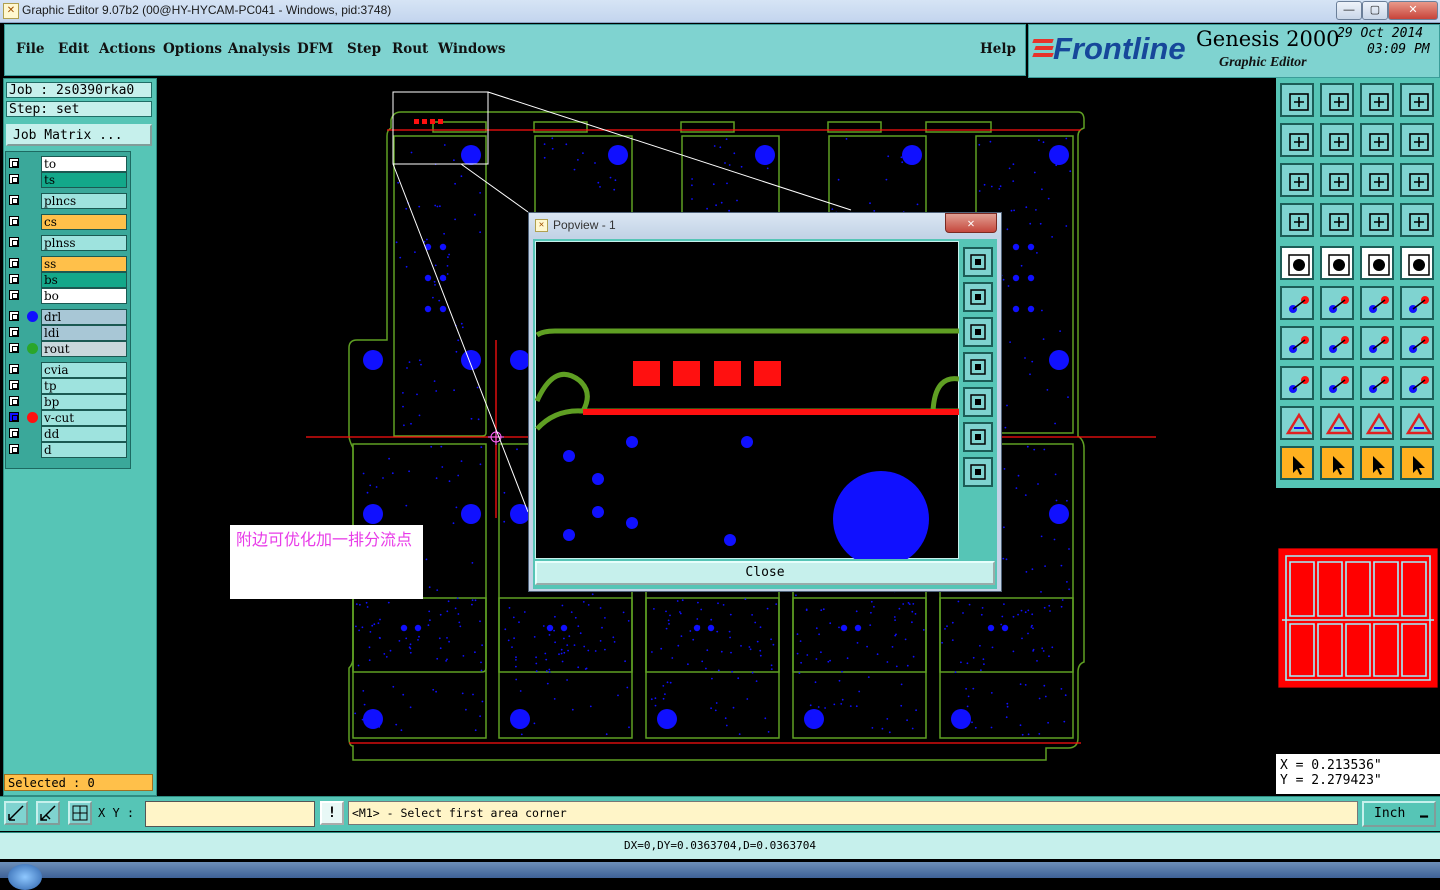  I want to click on warning-button: !, so click(332, 813).